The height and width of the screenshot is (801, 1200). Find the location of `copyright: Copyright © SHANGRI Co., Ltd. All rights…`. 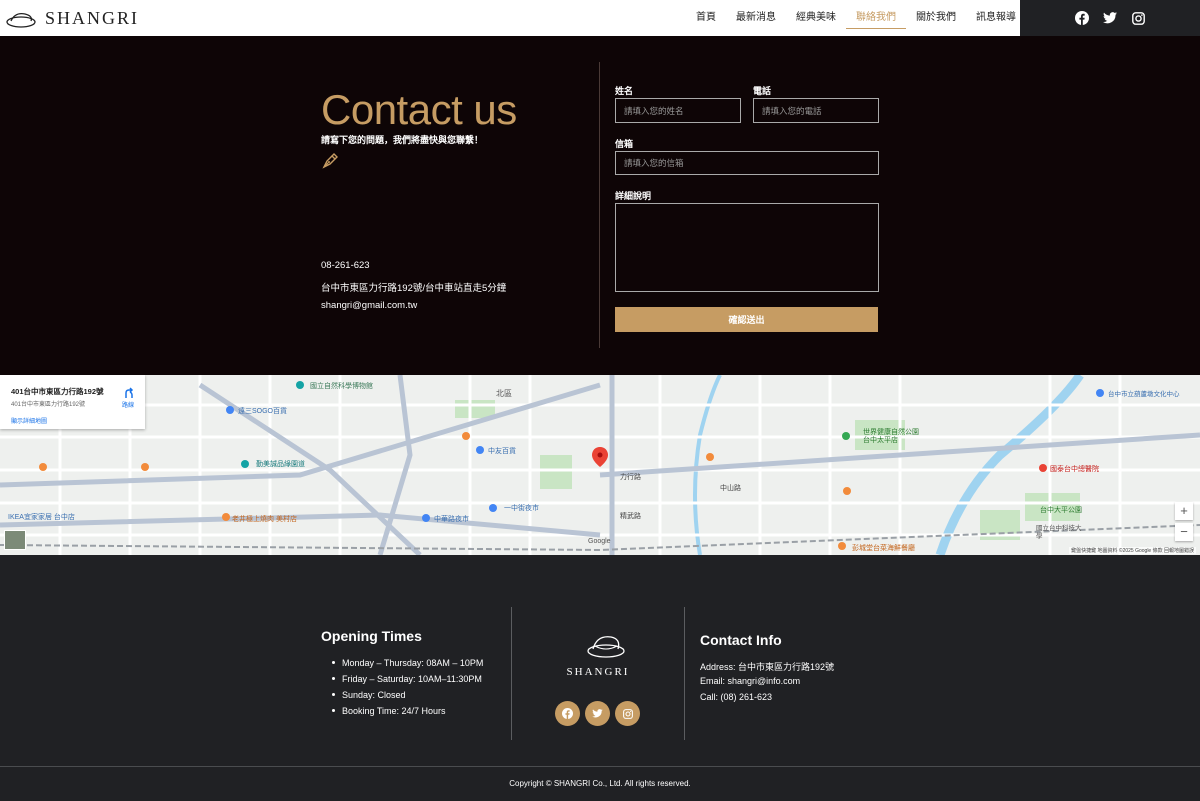

copyright: Copyright © SHANGRI Co., Ltd. All rights… is located at coordinates (600, 783).